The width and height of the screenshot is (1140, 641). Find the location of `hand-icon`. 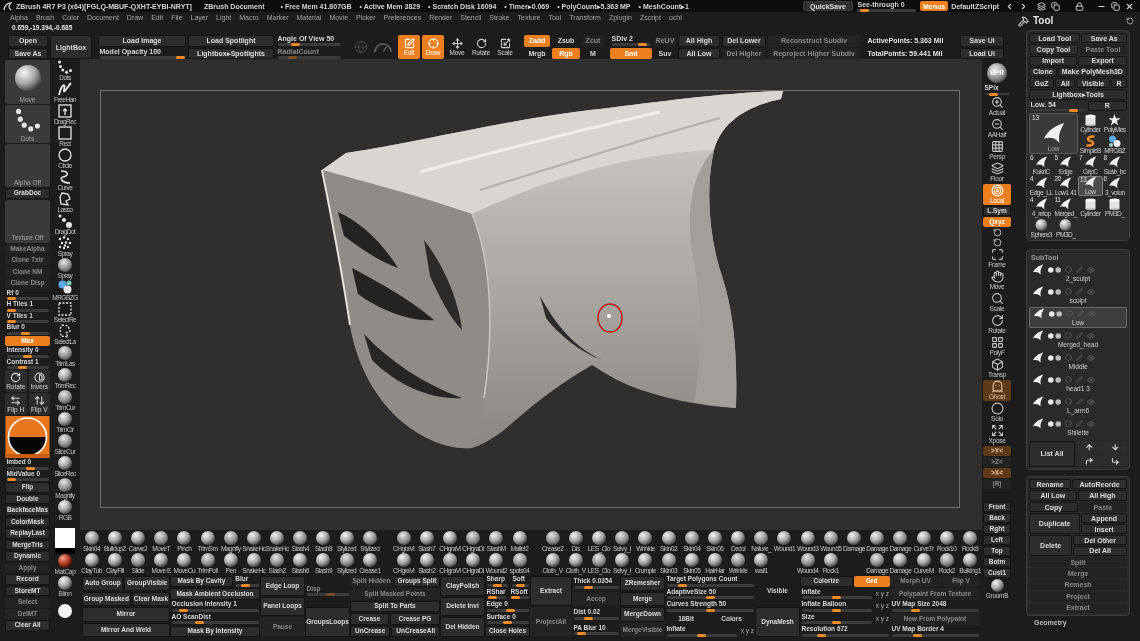

hand-icon is located at coordinates (997, 277).